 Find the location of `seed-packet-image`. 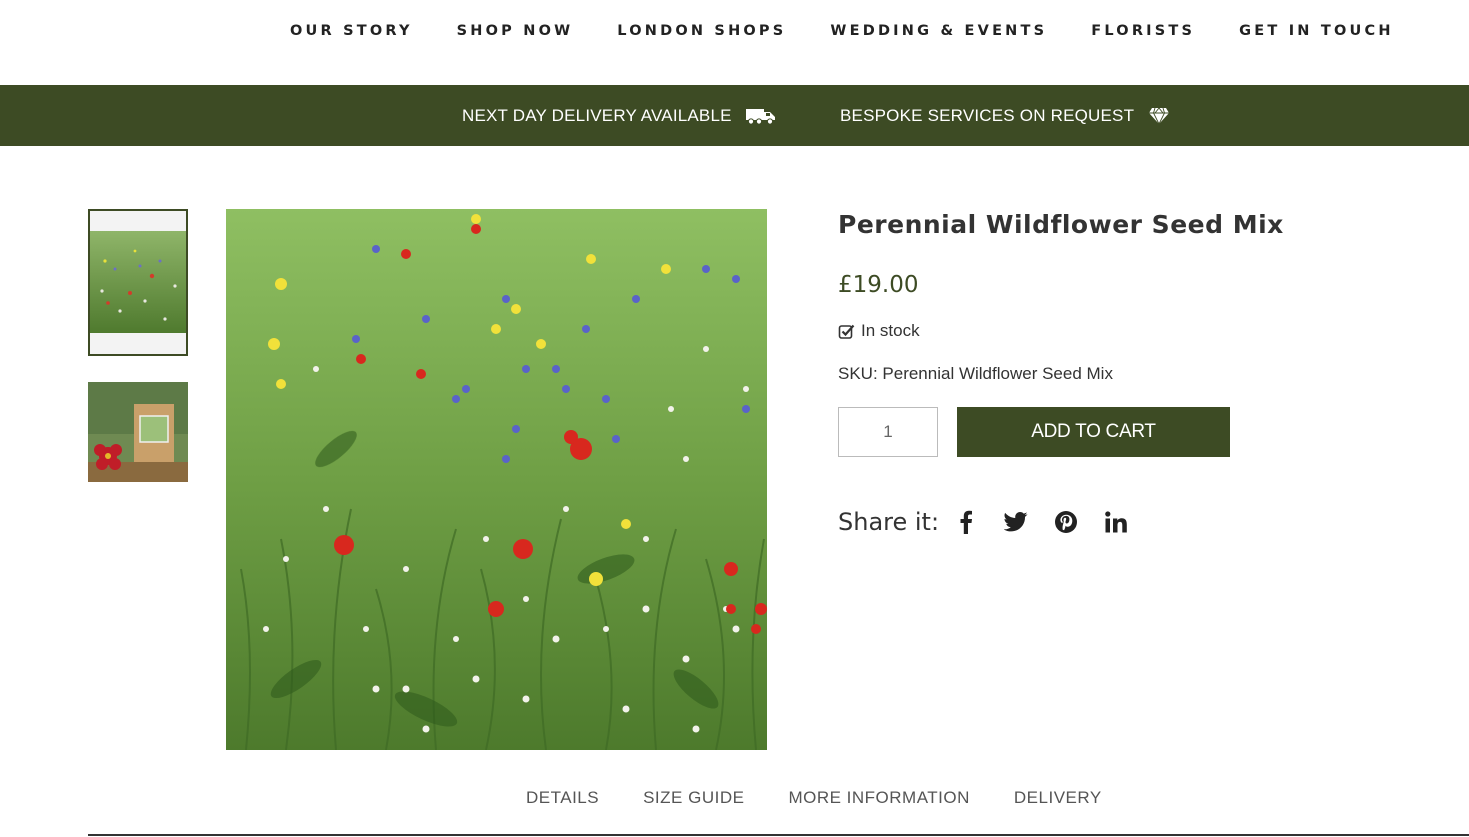

seed-packet-image is located at coordinates (138, 432).